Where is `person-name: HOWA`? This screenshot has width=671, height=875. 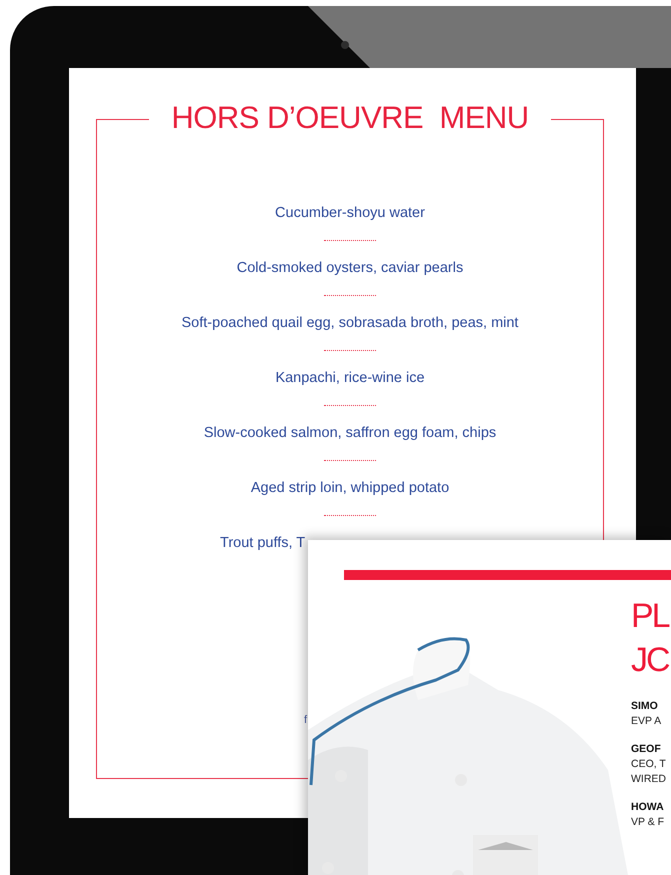 person-name: HOWA is located at coordinates (647, 807).